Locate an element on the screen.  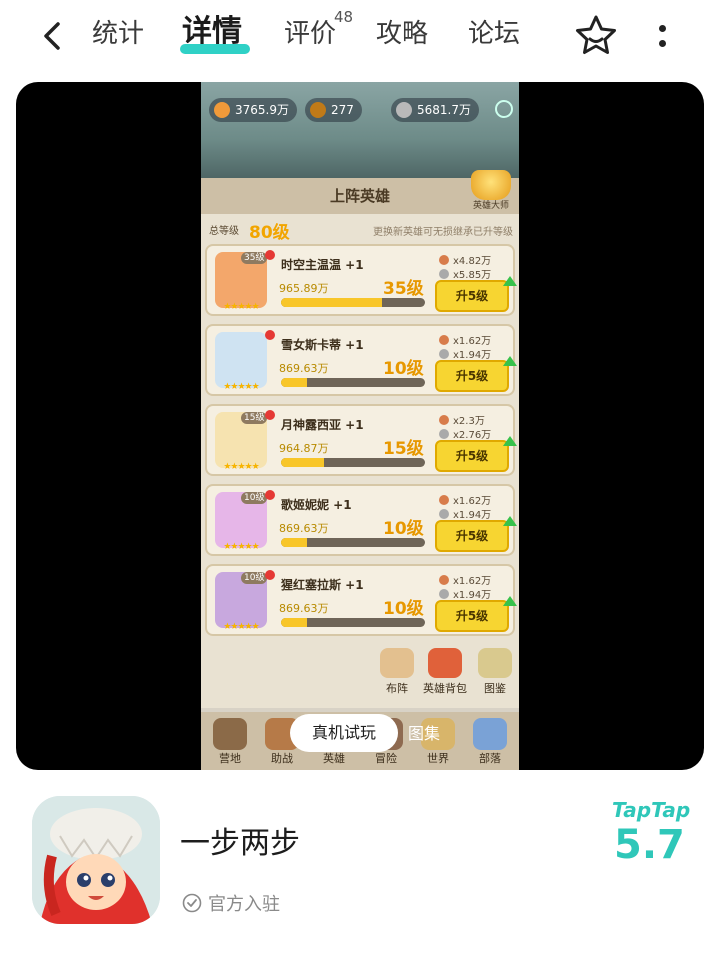
app-name: 一步两步 is located at coordinates (240, 843).